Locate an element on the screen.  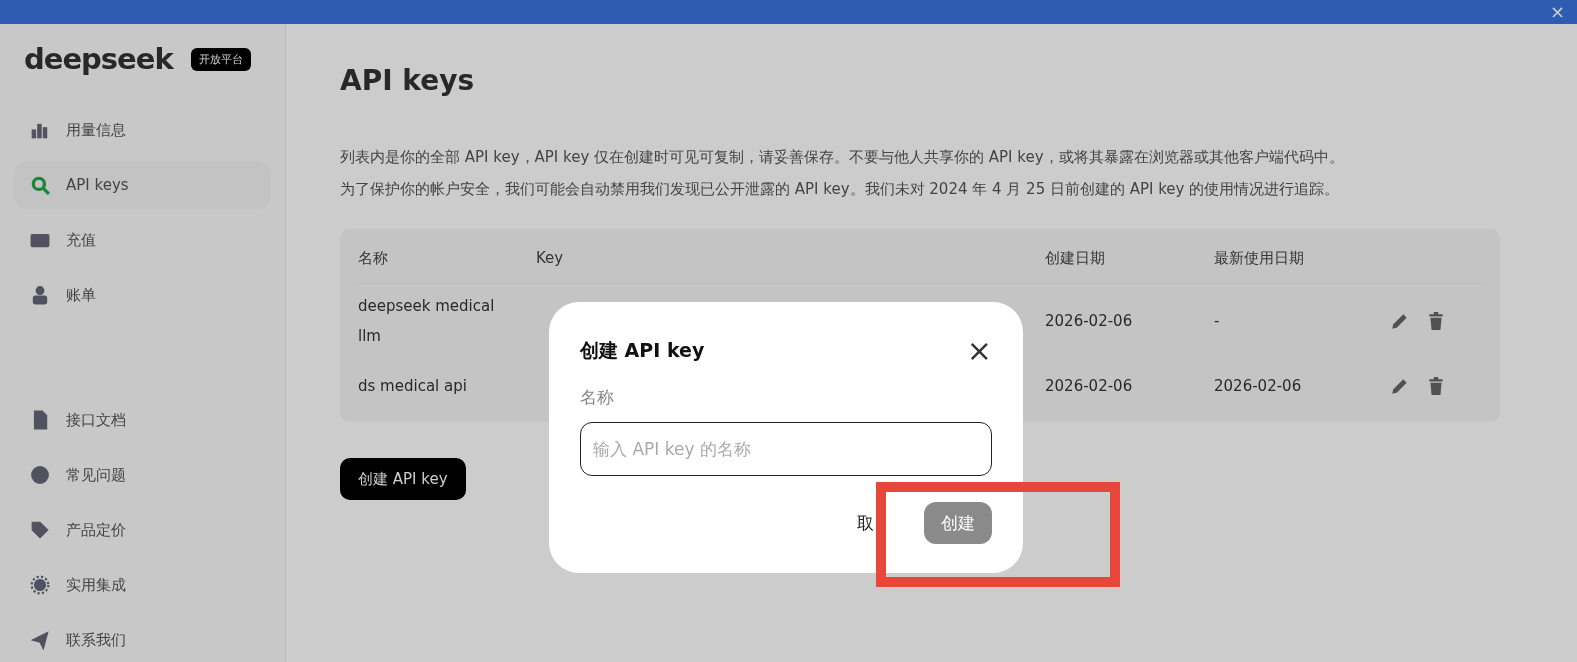
sidebar-link-label: 联系我们 is located at coordinates (96, 640).